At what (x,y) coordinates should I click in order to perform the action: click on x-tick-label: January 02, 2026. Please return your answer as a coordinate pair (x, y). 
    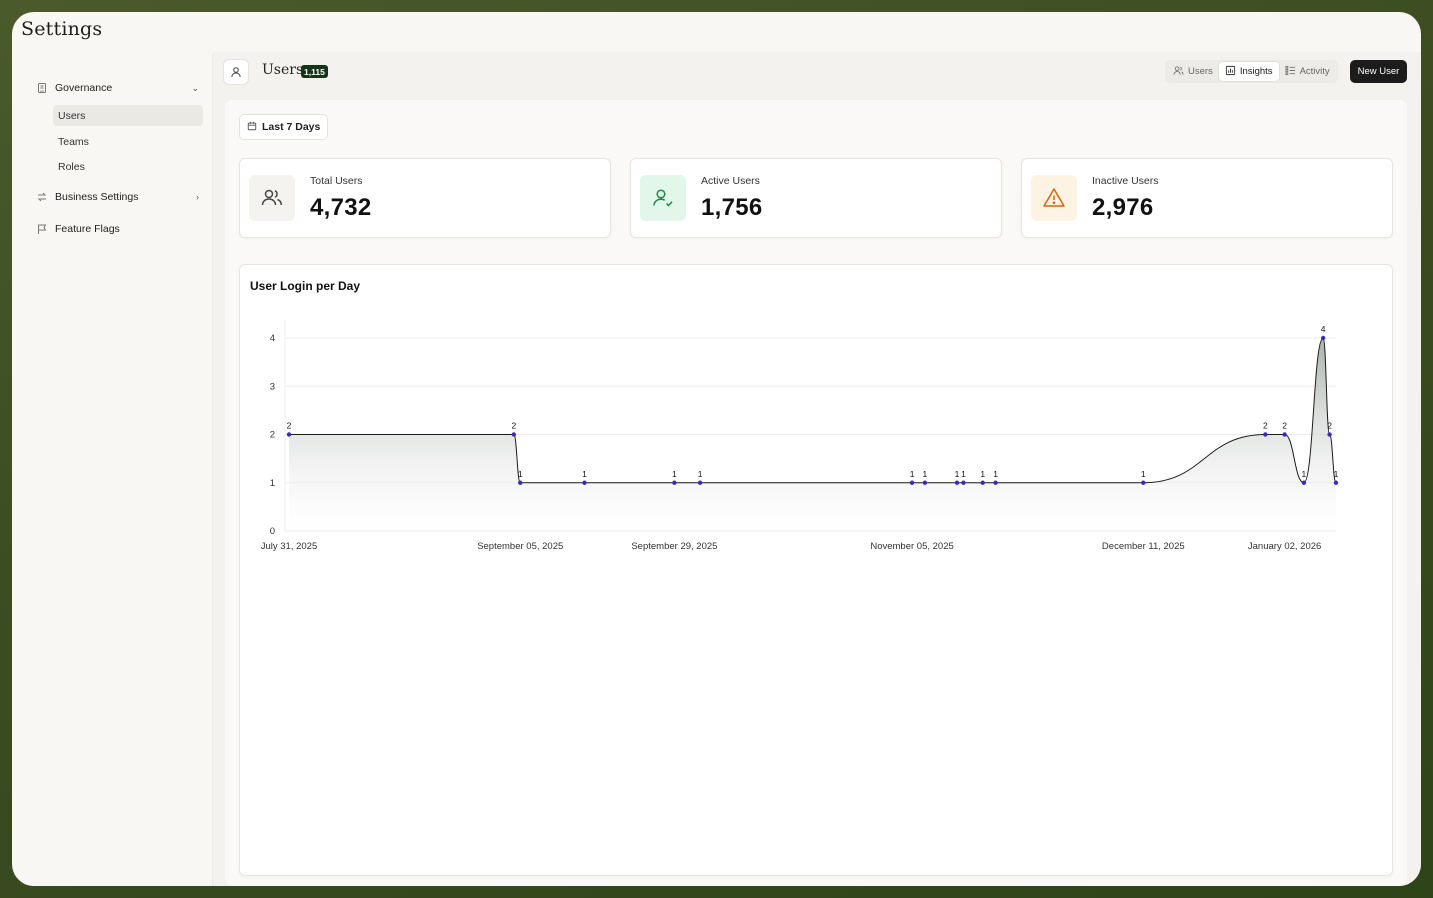
    Looking at the image, I should click on (1284, 546).